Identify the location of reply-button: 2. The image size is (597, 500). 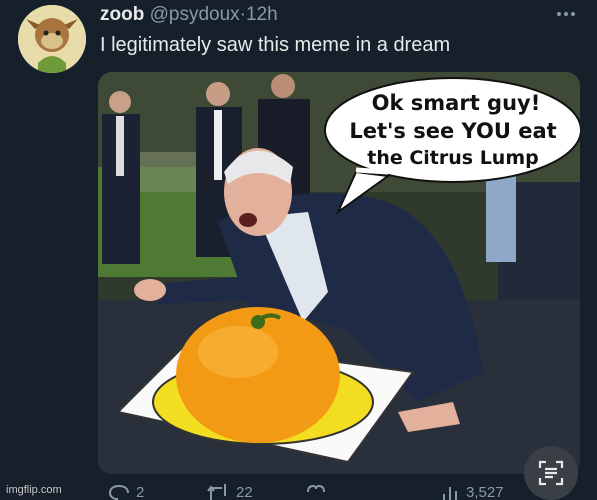
(126, 491).